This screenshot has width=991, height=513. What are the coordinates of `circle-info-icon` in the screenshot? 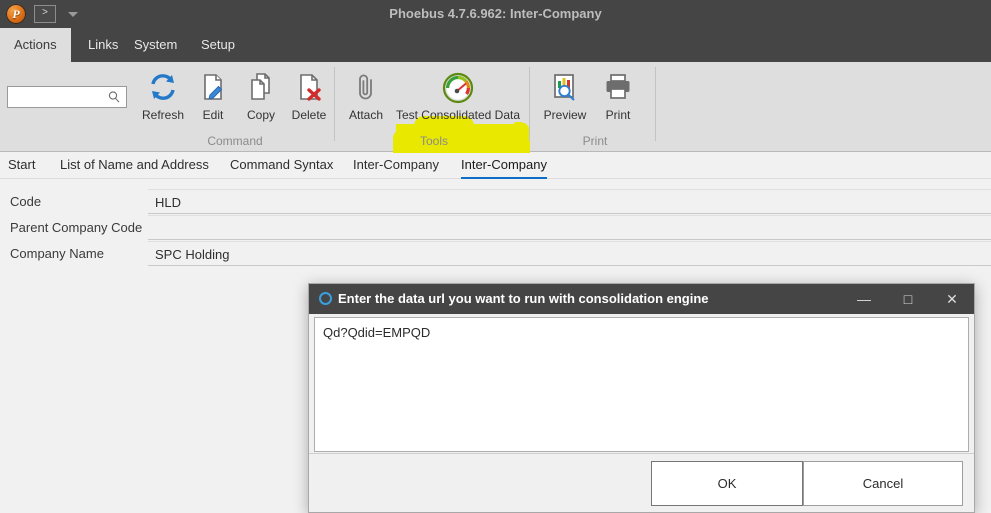 It's located at (325, 298).